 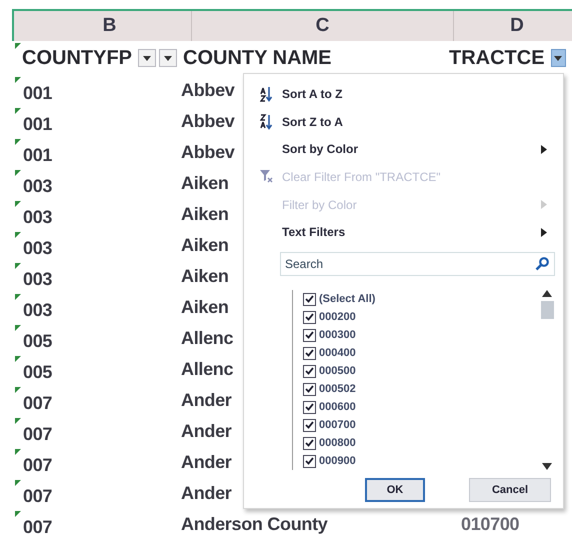 I want to click on scroll-up-icon, so click(x=547, y=294).